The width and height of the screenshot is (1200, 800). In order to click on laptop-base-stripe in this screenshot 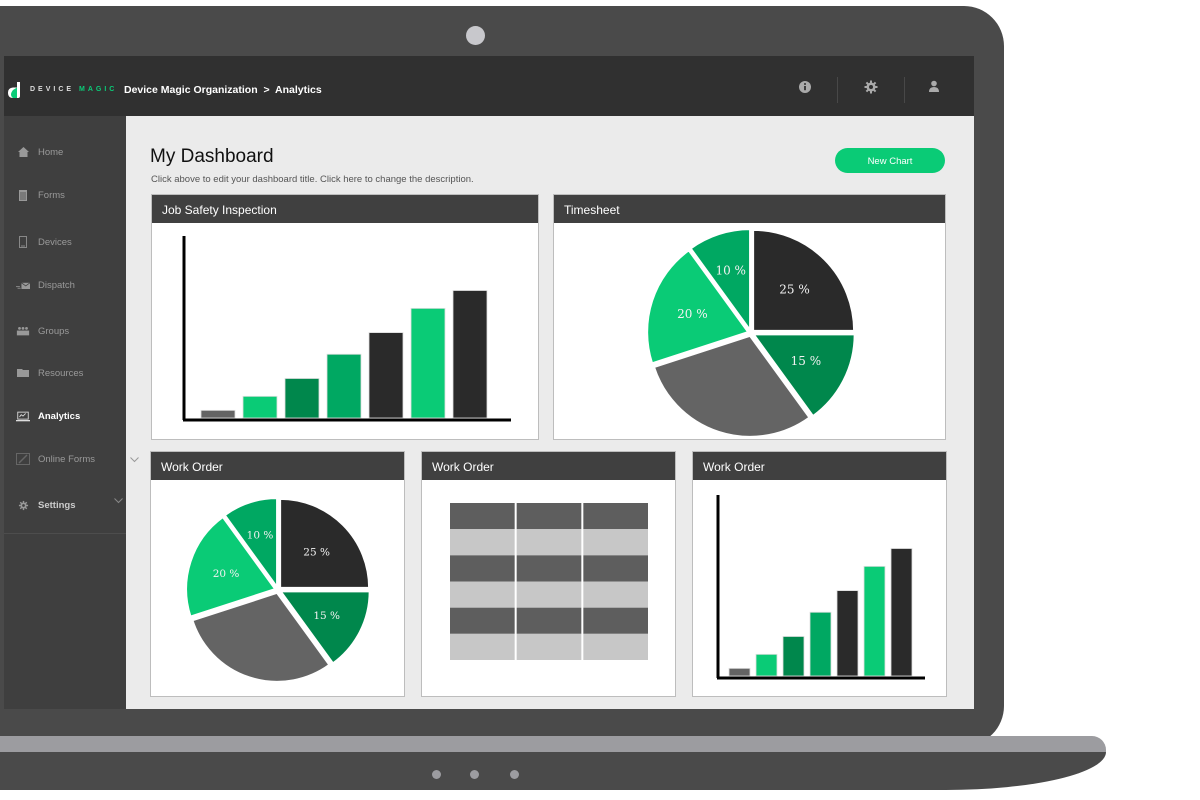, I will do `click(553, 744)`.